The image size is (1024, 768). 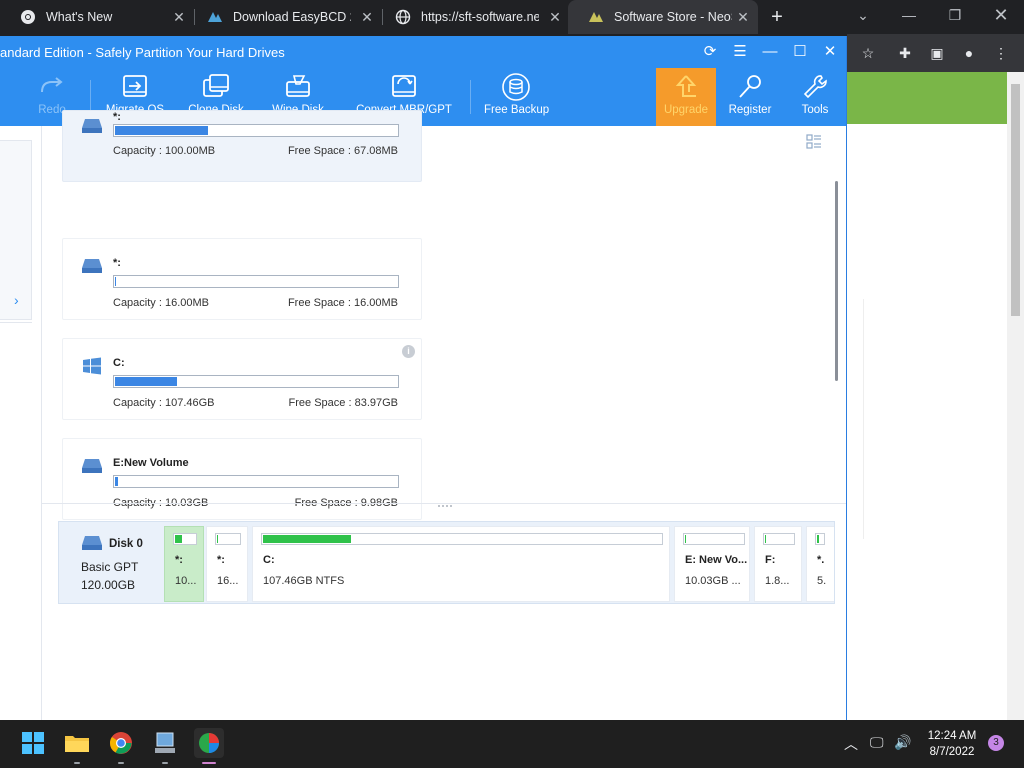 I want to click on start-button, so click(x=33, y=743).